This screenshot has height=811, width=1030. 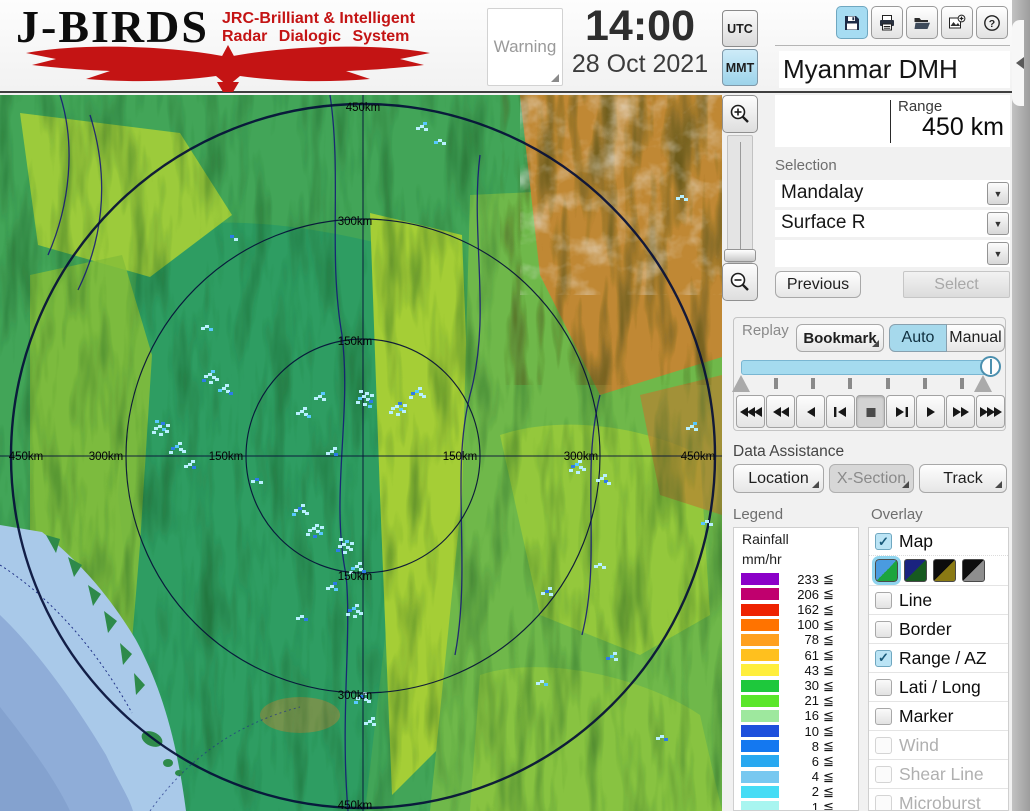 I want to click on checkbox-line, so click(x=883, y=600).